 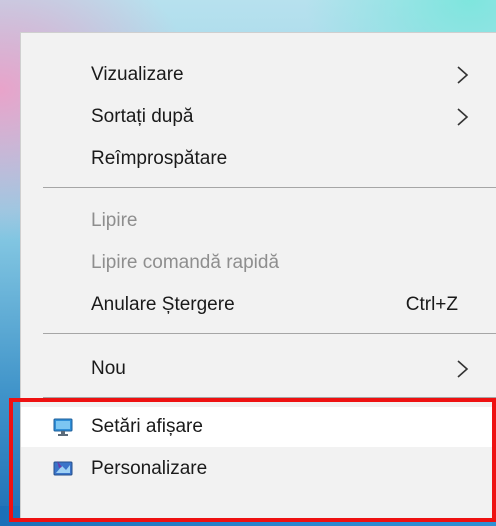 I want to click on menu-item-label: Personalizare, so click(x=149, y=468).